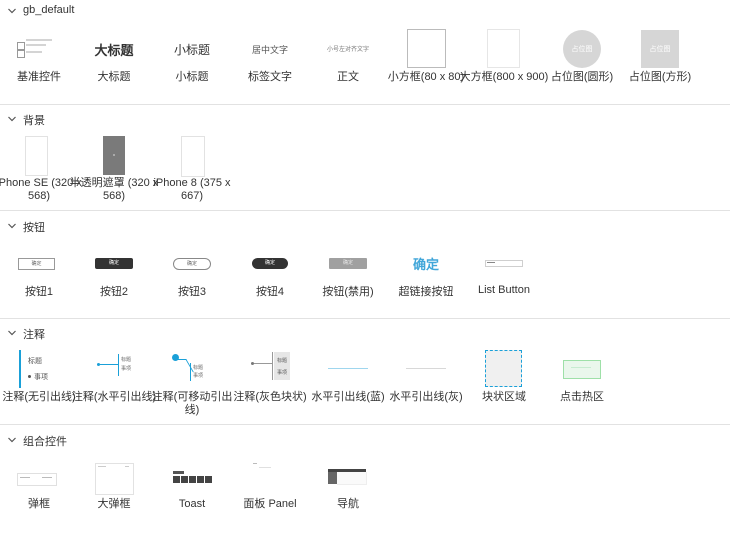 Image resolution: width=730 pixels, height=549 pixels. What do you see at coordinates (49, 10) in the screenshot?
I see `section-title: gb_default` at bounding box center [49, 10].